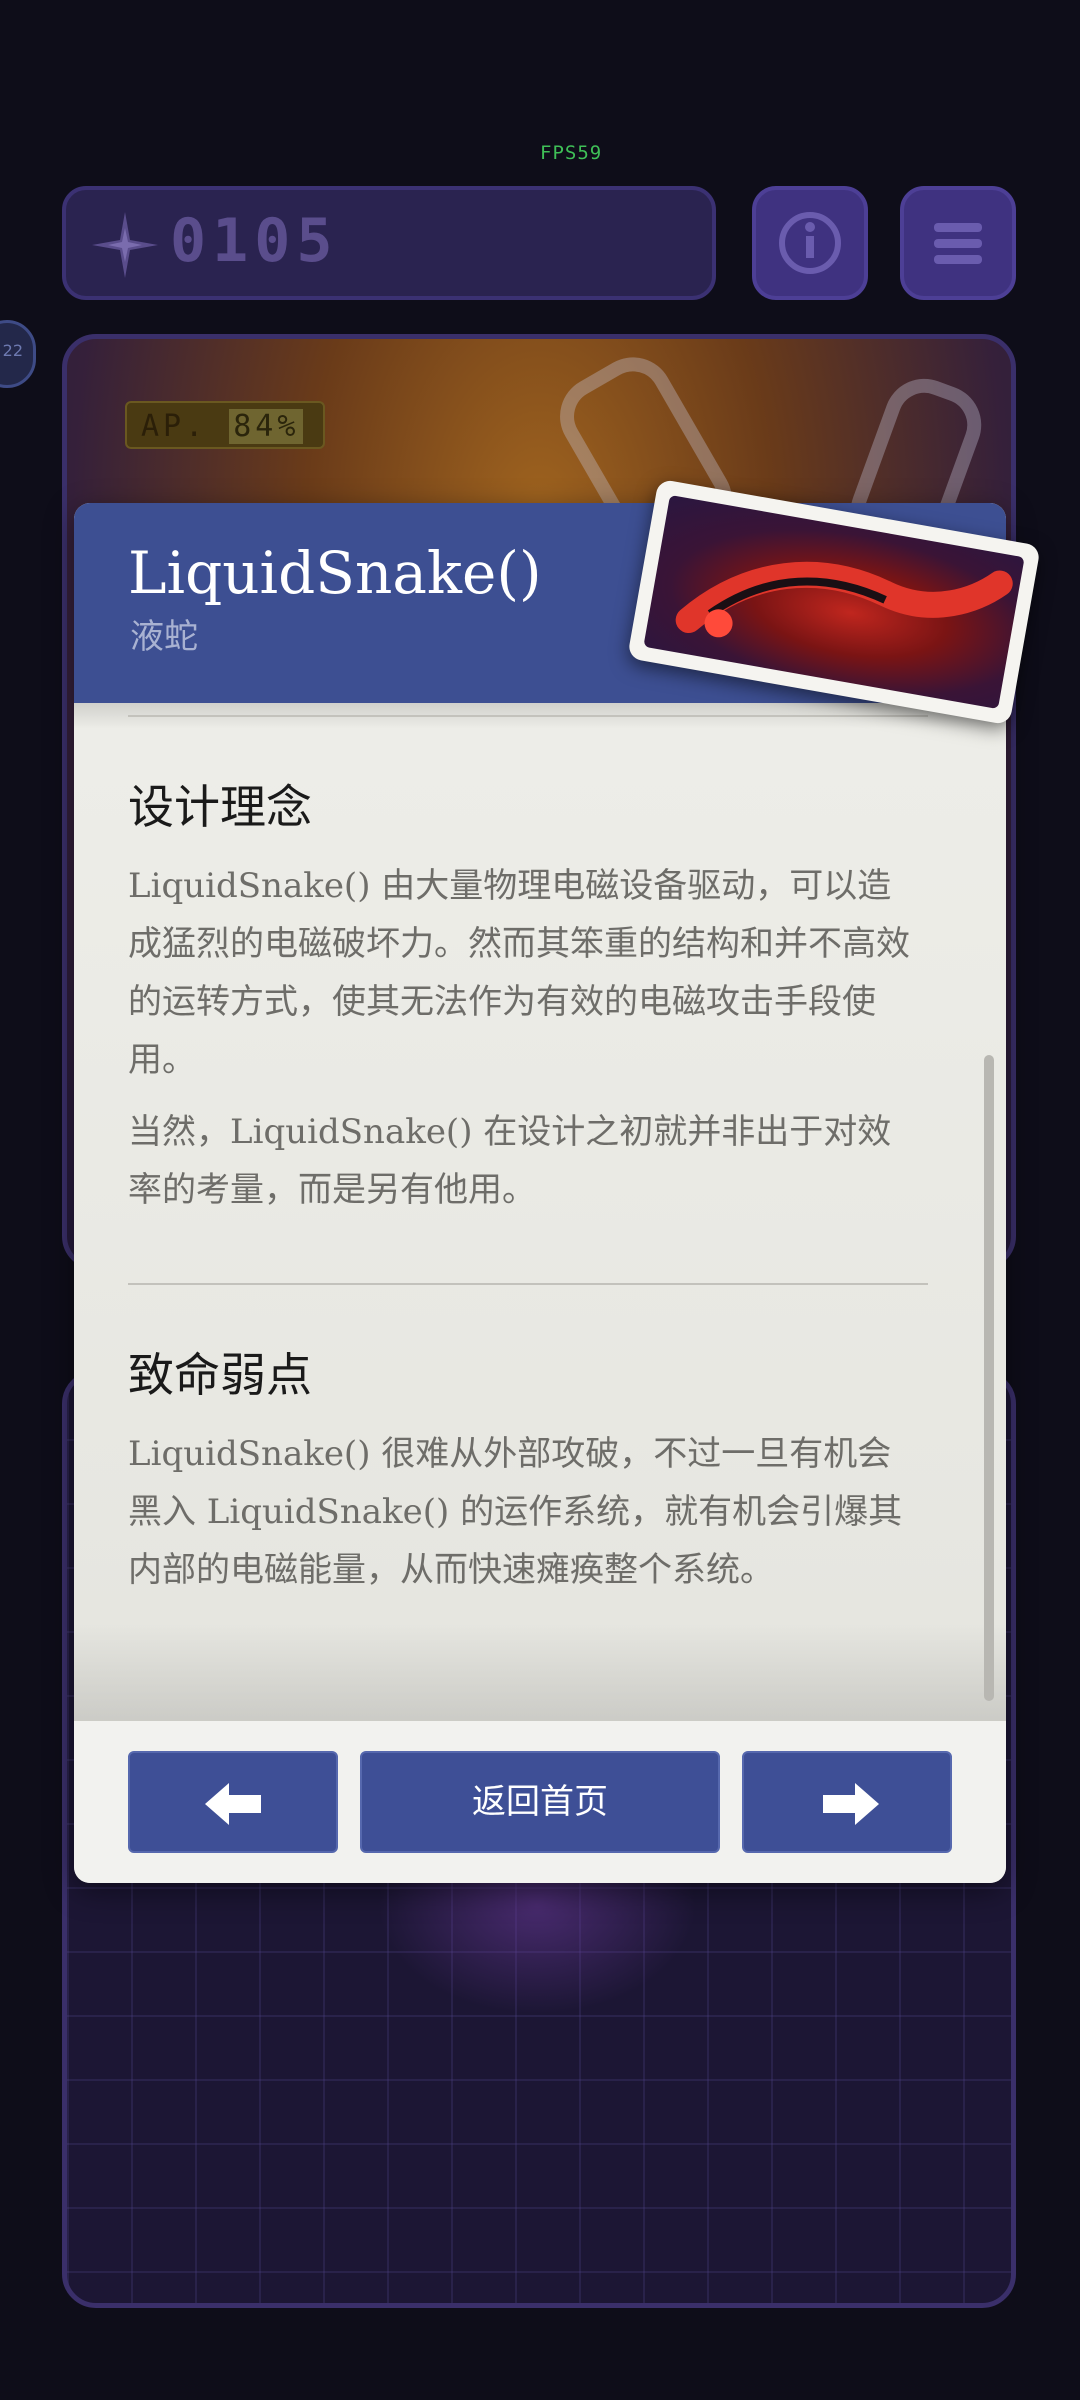 This screenshot has width=1080, height=2400. Describe the element at coordinates (571, 153) in the screenshot. I see `fps-counter: FPS59` at that location.